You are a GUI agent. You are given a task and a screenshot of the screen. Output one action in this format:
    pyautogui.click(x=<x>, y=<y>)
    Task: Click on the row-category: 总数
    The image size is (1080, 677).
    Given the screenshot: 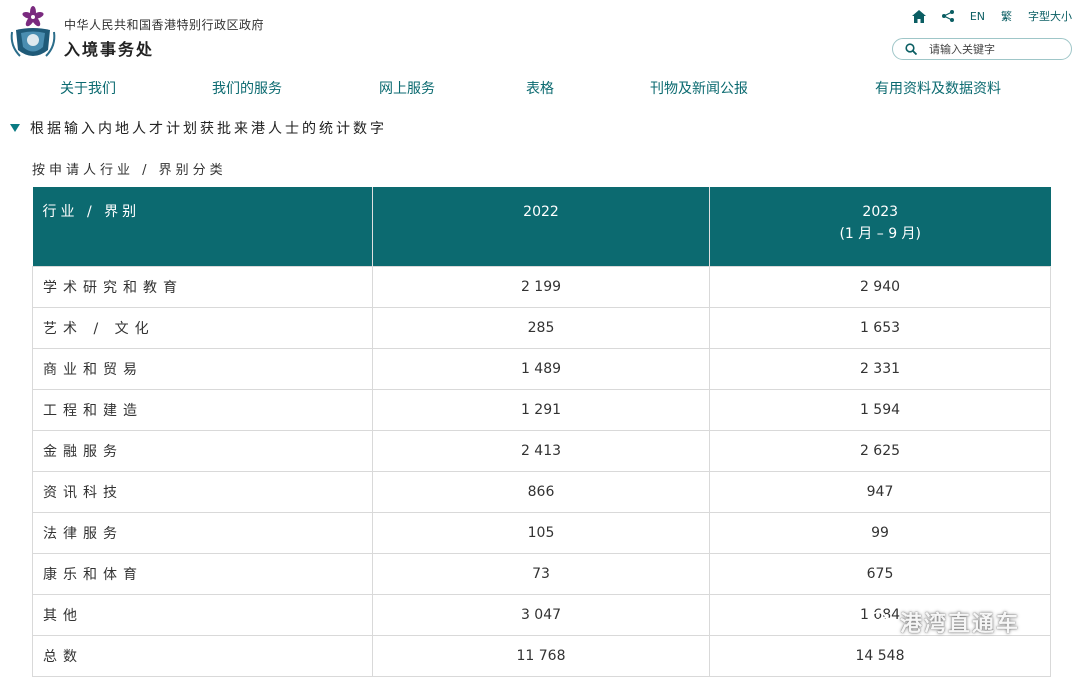 What is the action you would take?
    pyautogui.click(x=202, y=656)
    